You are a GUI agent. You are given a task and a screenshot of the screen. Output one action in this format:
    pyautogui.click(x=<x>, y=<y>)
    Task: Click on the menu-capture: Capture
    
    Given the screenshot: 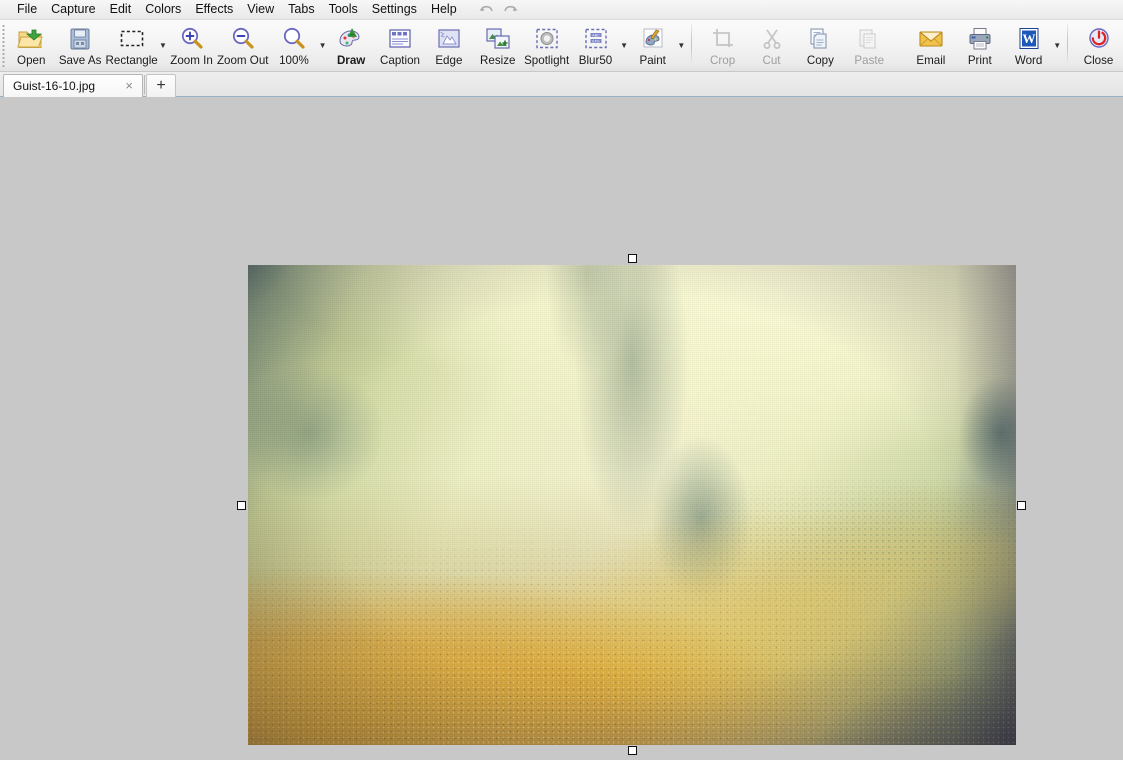 What is the action you would take?
    pyautogui.click(x=73, y=9)
    